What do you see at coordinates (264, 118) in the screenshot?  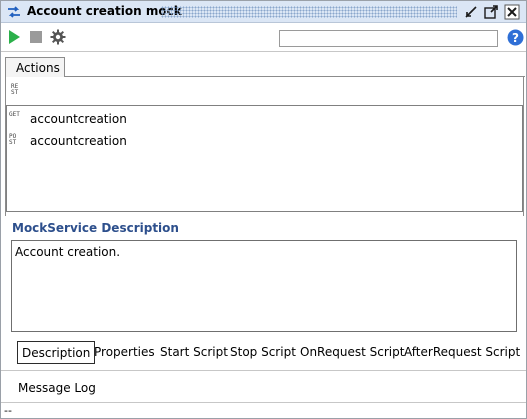 I see `list-item: GET accountcreation` at bounding box center [264, 118].